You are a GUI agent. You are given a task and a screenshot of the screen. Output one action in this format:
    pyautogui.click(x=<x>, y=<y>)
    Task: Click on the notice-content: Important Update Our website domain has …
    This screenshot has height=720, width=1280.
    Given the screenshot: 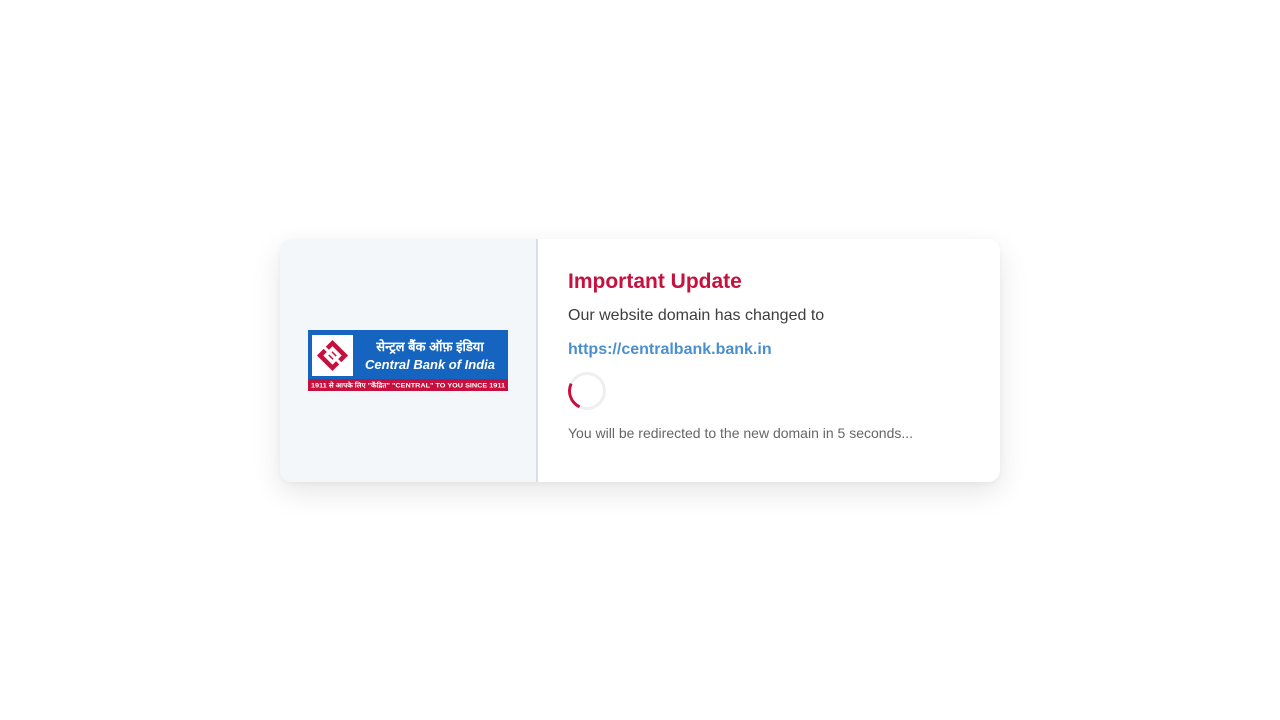 What is the action you would take?
    pyautogui.click(x=769, y=360)
    